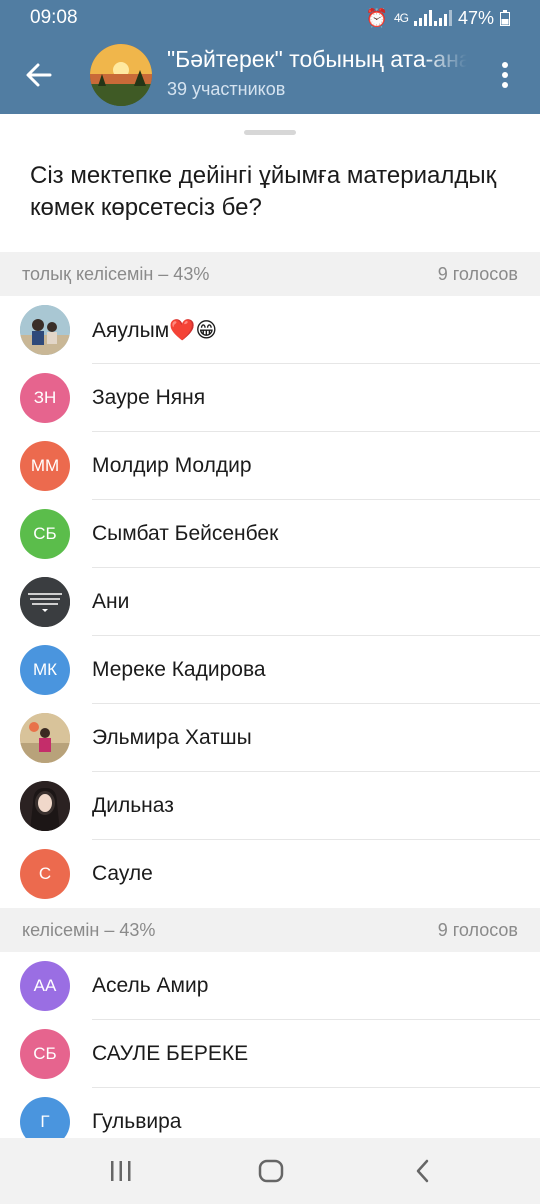  I want to click on option-header: толық келісемін – 43% 9 голосов, so click(270, 274).